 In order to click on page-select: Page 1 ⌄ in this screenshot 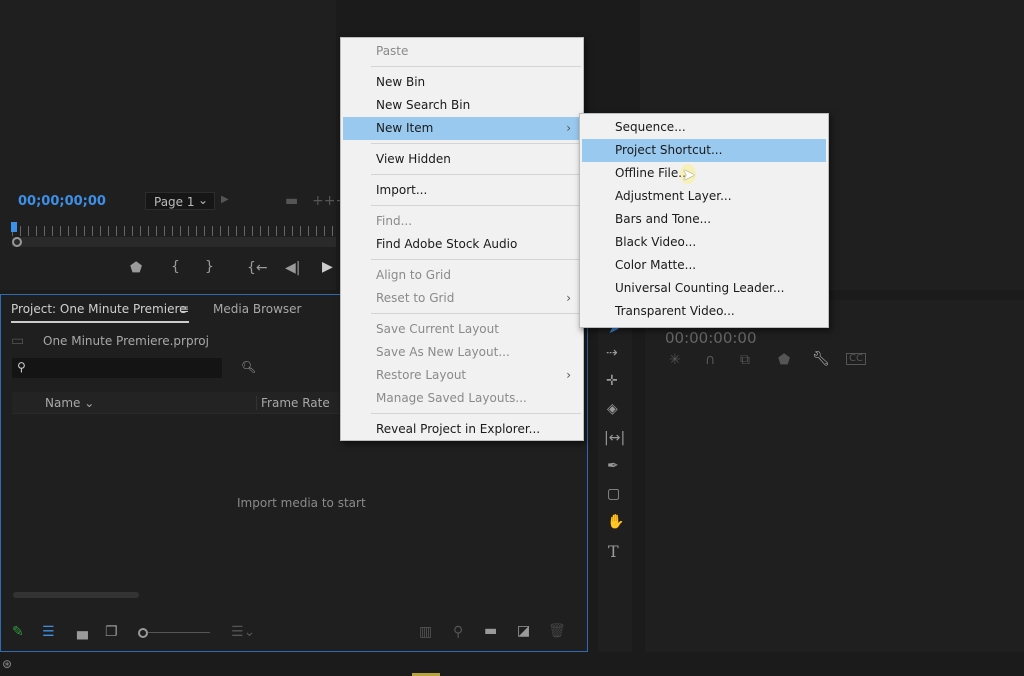, I will do `click(180, 201)`.